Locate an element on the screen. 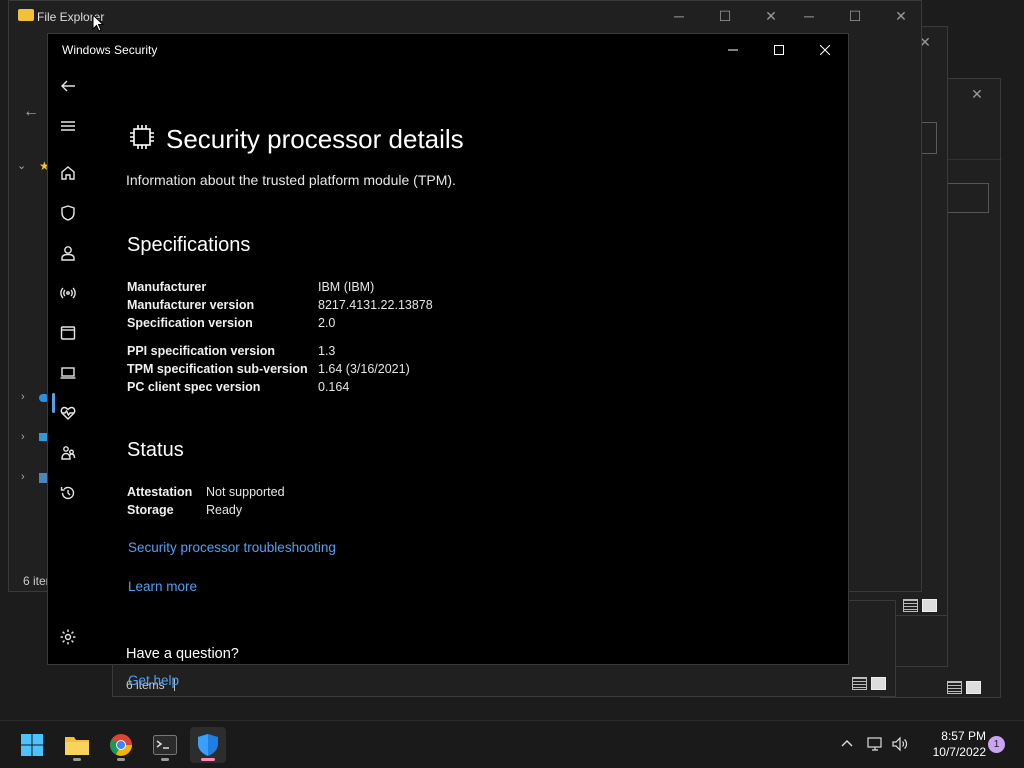 The width and height of the screenshot is (1024, 768). back-icon is located at coordinates (68, 86).